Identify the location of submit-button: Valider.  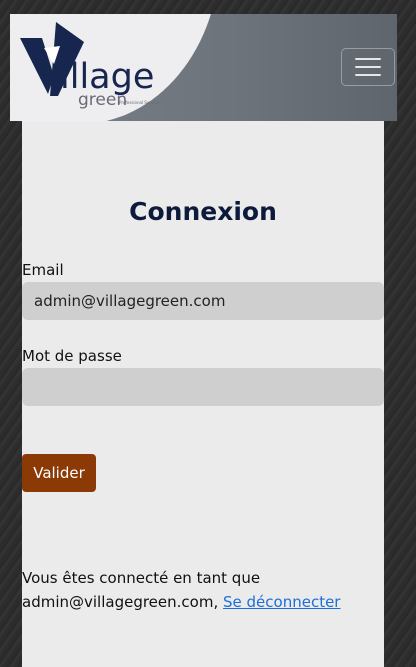
(59, 473).